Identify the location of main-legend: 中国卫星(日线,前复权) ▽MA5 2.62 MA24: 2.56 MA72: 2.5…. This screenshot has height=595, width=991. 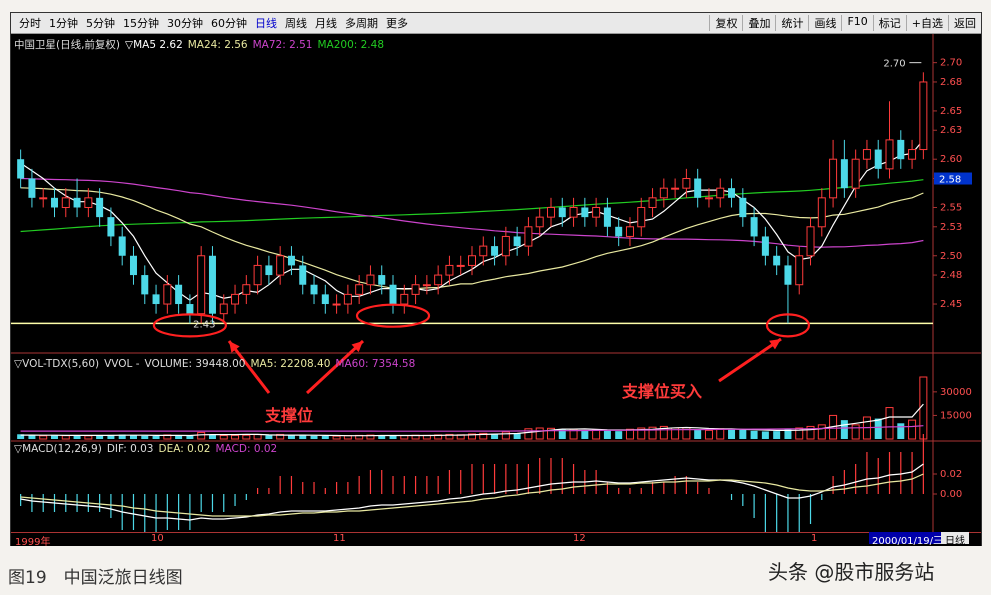
(201, 44).